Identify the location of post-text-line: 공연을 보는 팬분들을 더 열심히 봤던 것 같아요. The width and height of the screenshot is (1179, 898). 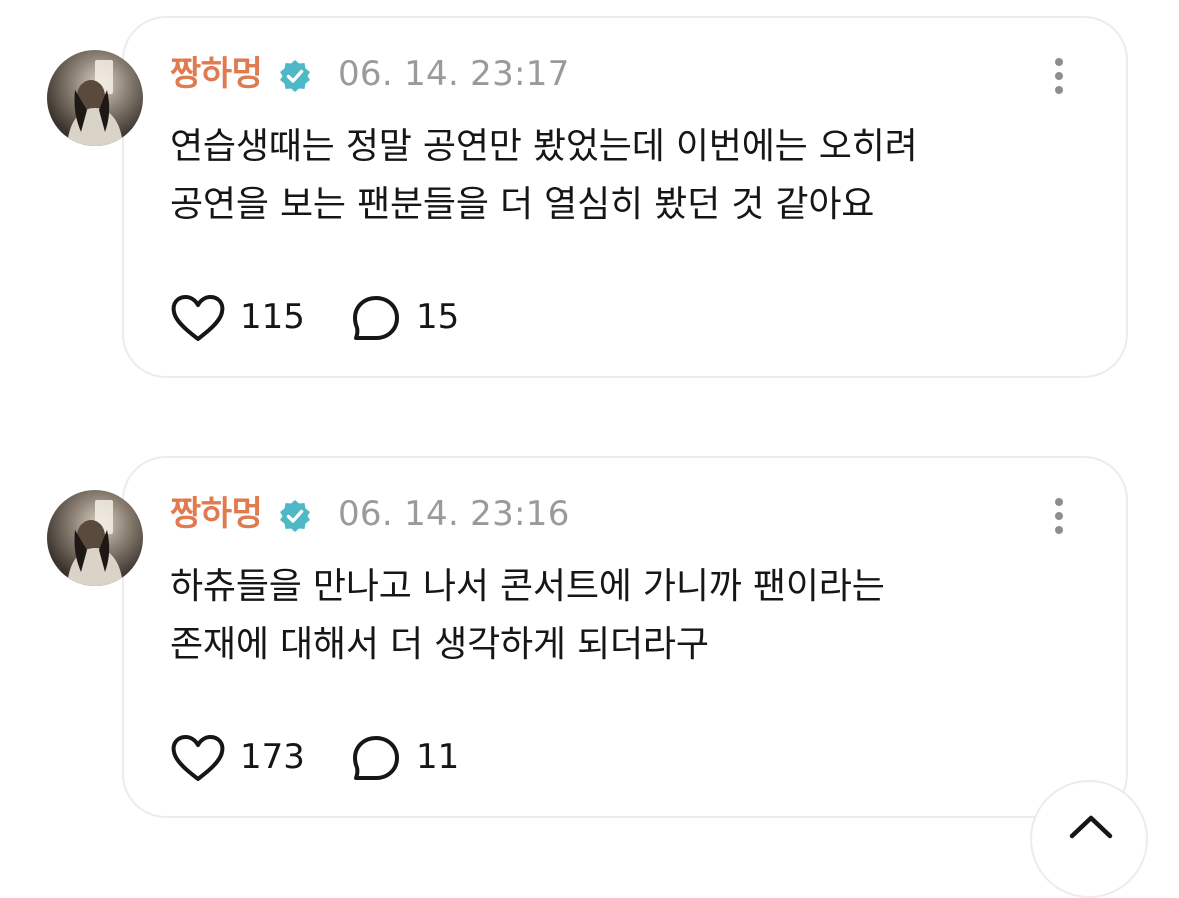
(522, 204).